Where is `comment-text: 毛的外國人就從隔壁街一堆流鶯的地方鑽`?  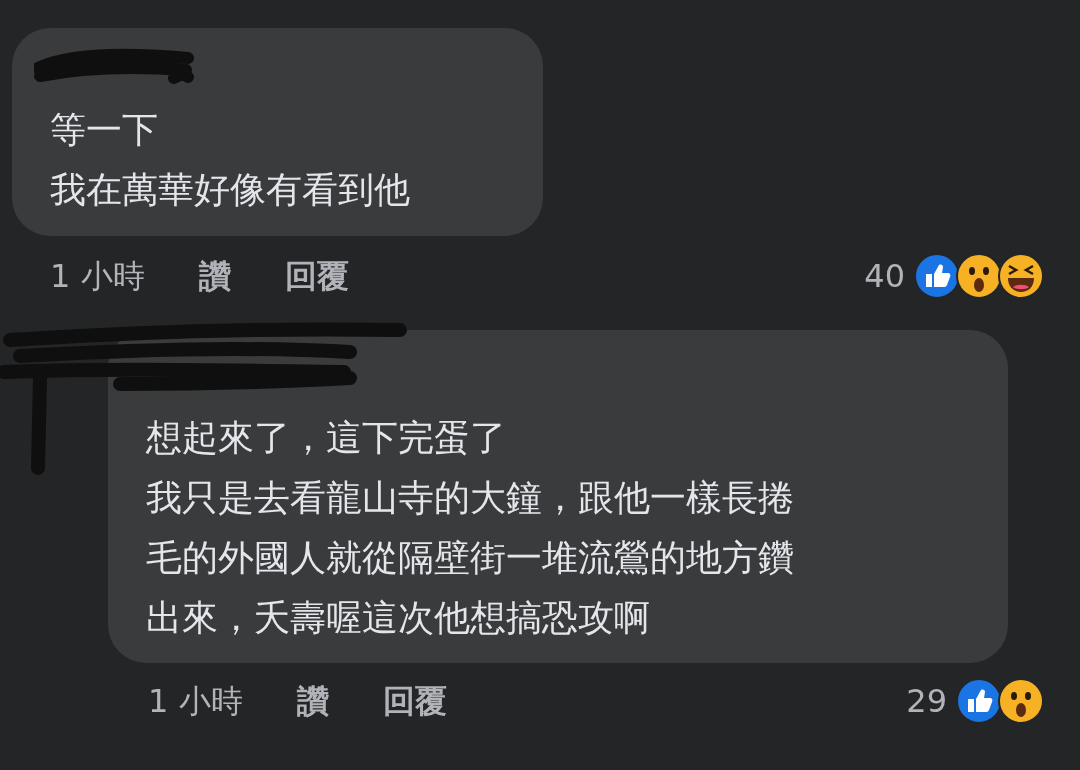
comment-text: 毛的外國人就從隔壁街一堆流鶯的地方鑽 is located at coordinates (470, 558).